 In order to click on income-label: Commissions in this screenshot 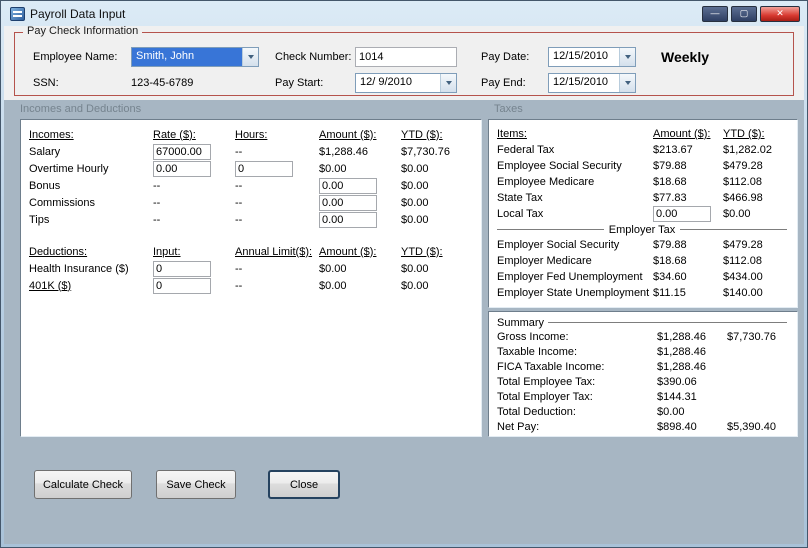, I will do `click(62, 202)`.